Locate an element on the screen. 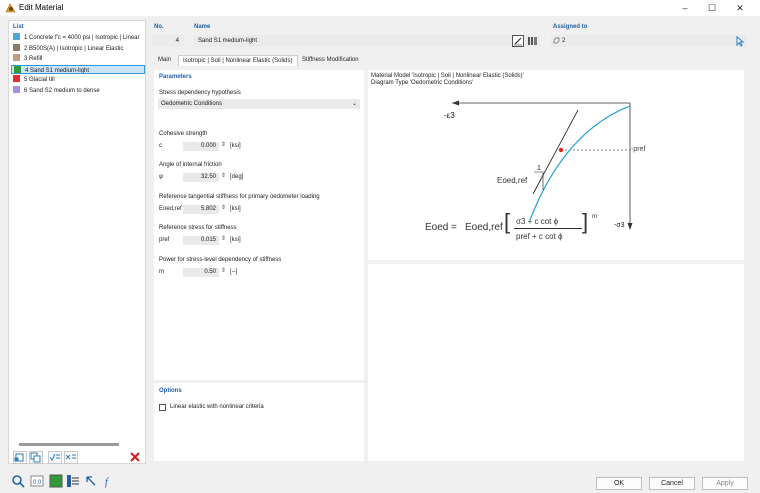 Image resolution: width=760 pixels, height=493 pixels. units-icon: 0.0 is located at coordinates (37, 481).